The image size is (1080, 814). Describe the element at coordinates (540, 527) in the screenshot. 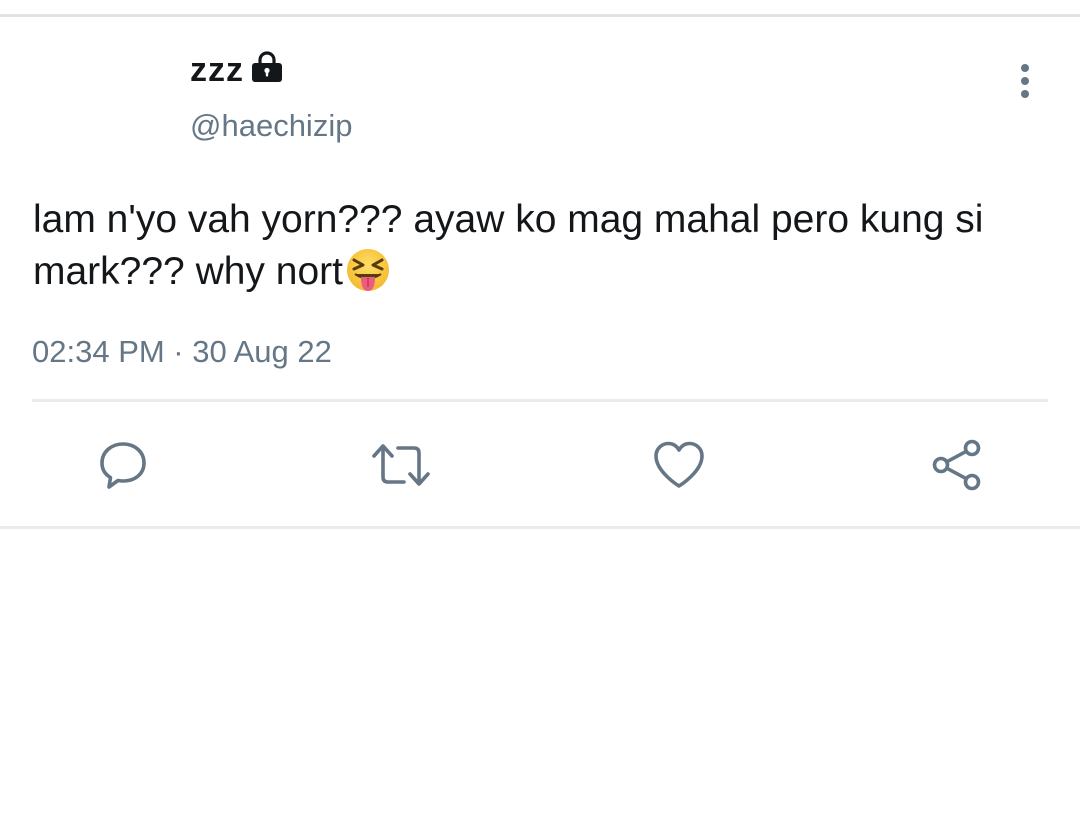

I see `bottom-divider` at that location.